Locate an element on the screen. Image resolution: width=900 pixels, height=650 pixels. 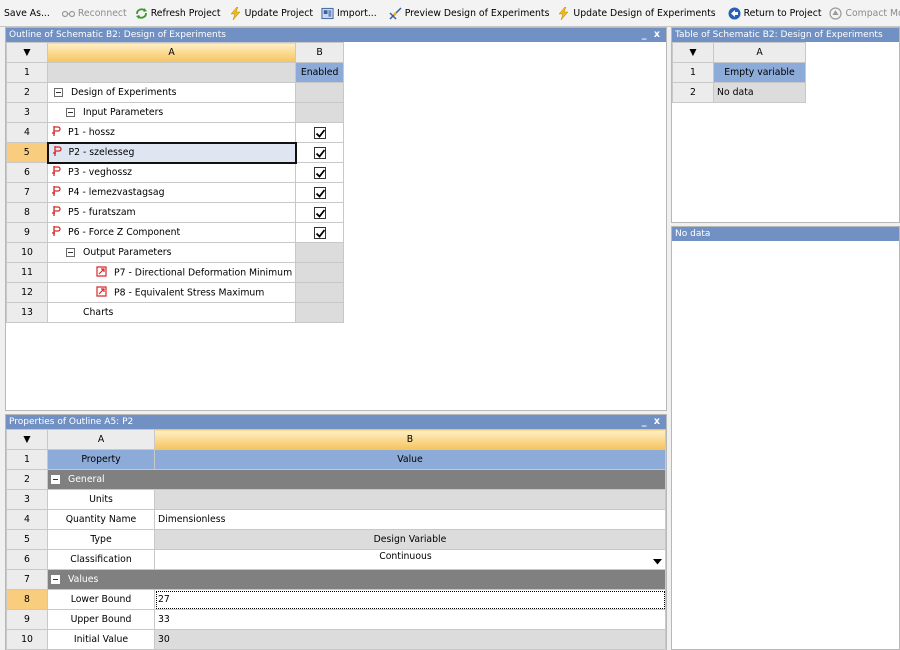
dropdown-arrow-icon is located at coordinates (657, 562).